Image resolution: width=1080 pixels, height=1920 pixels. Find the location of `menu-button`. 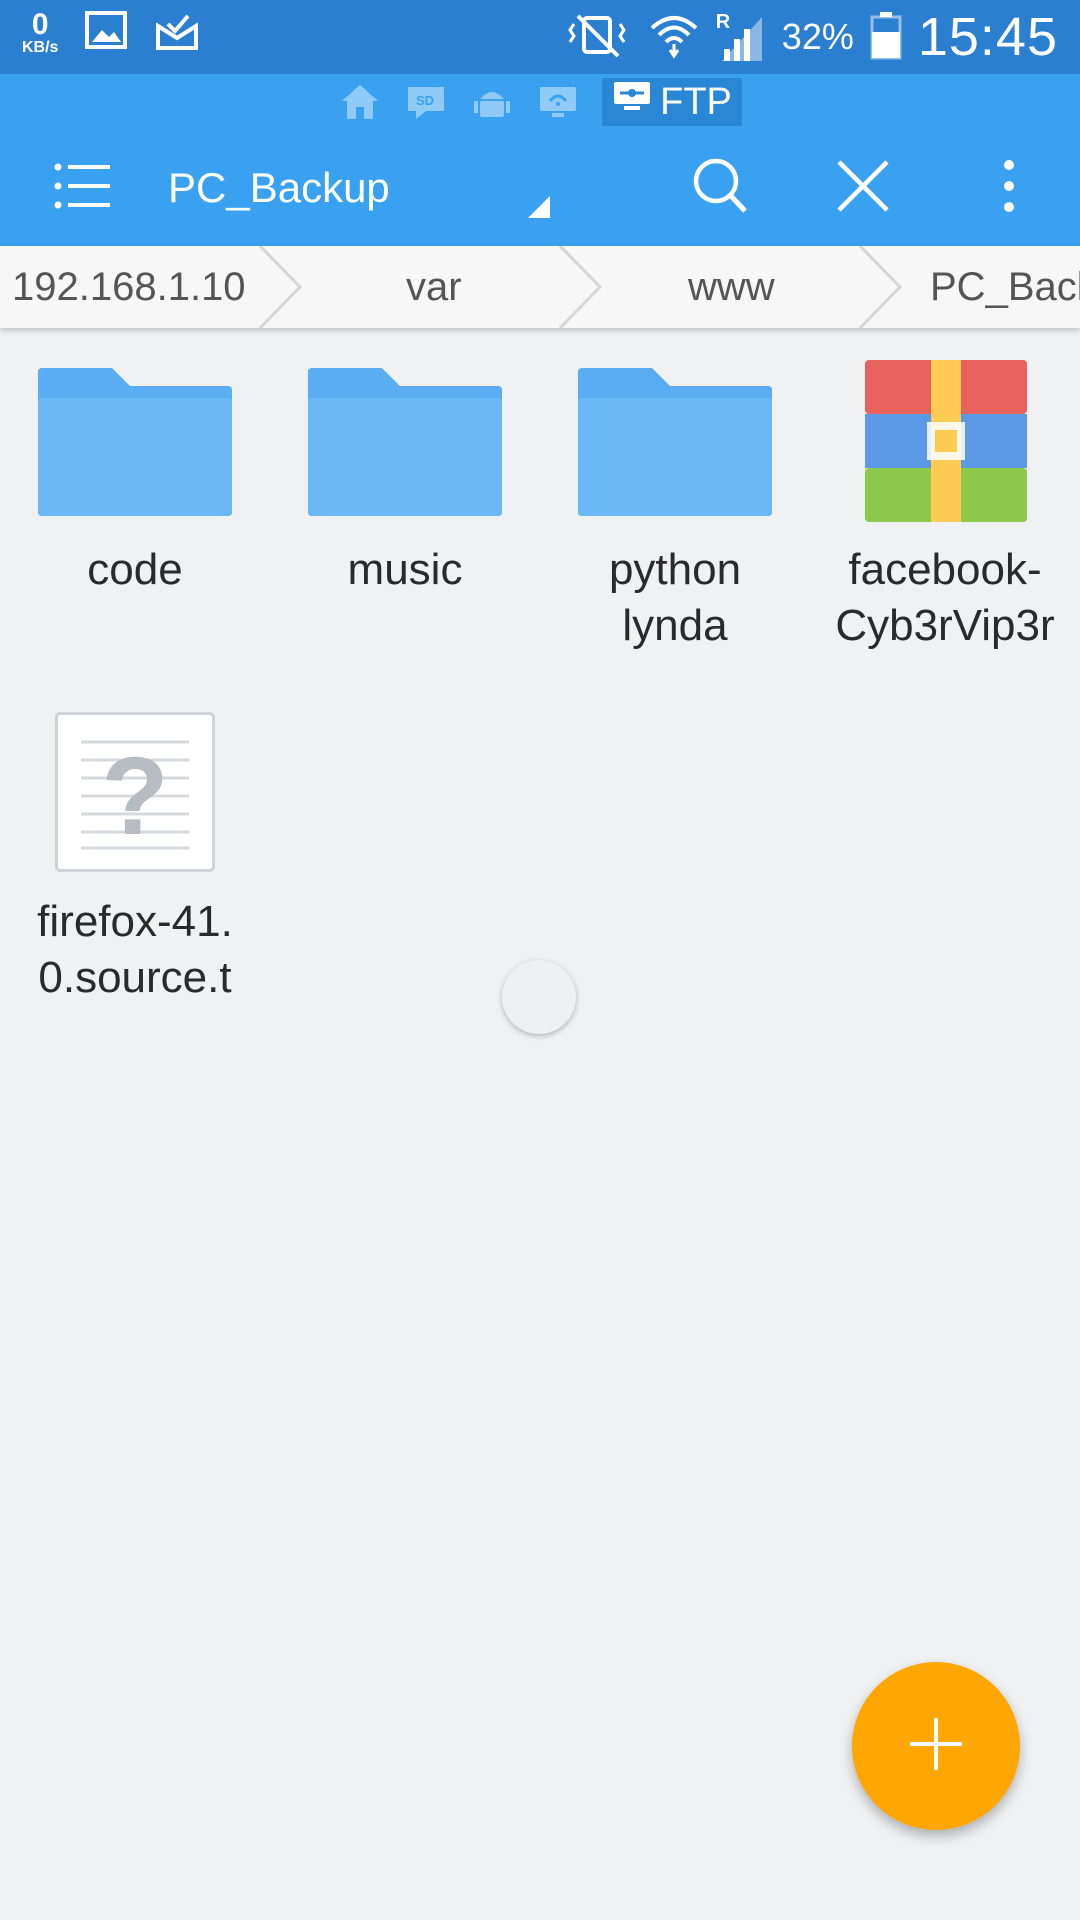

menu-button is located at coordinates (83, 188).